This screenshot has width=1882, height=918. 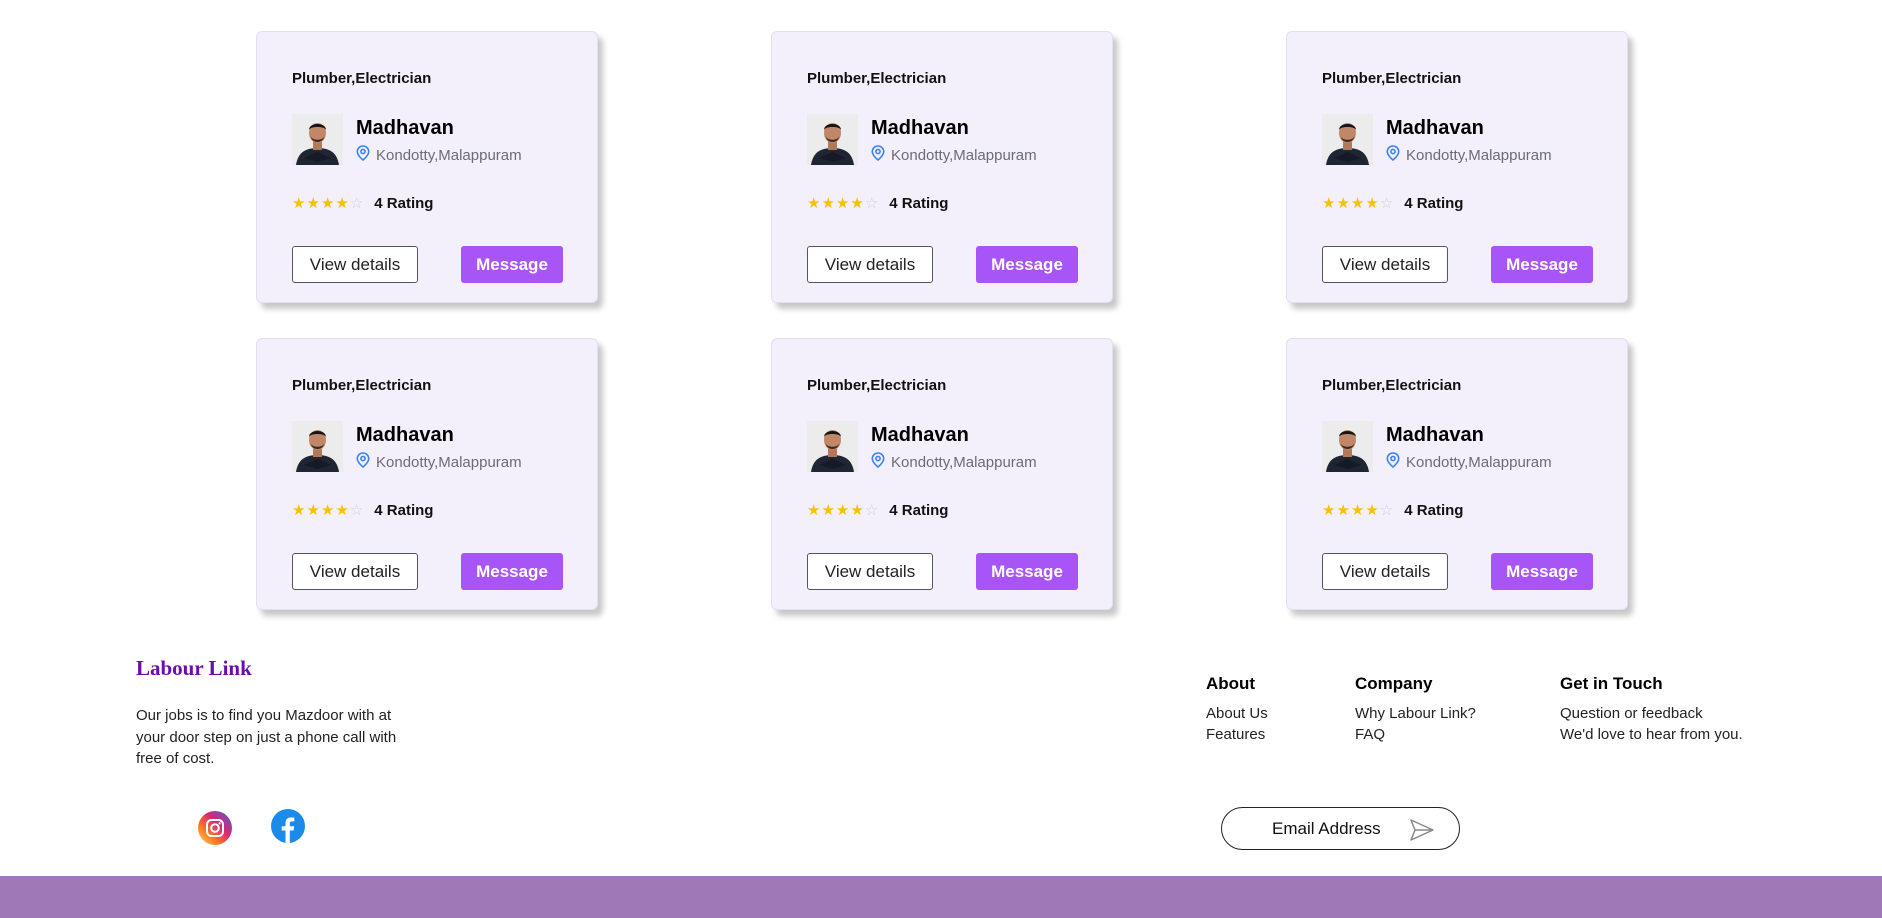 What do you see at coordinates (1422, 830) in the screenshot?
I see `send-icon` at bounding box center [1422, 830].